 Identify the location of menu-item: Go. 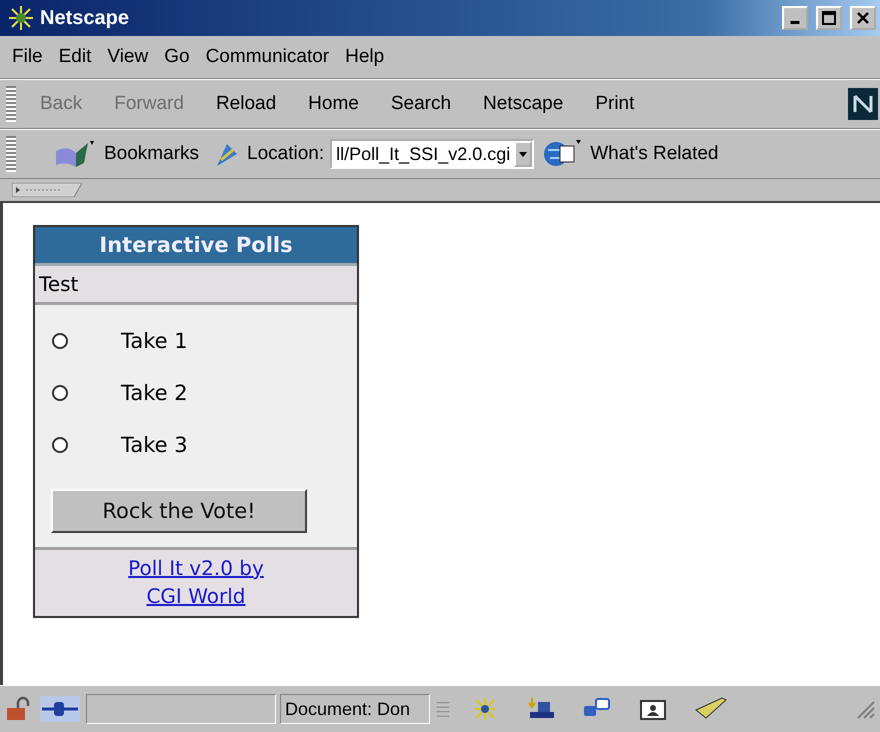
(177, 57).